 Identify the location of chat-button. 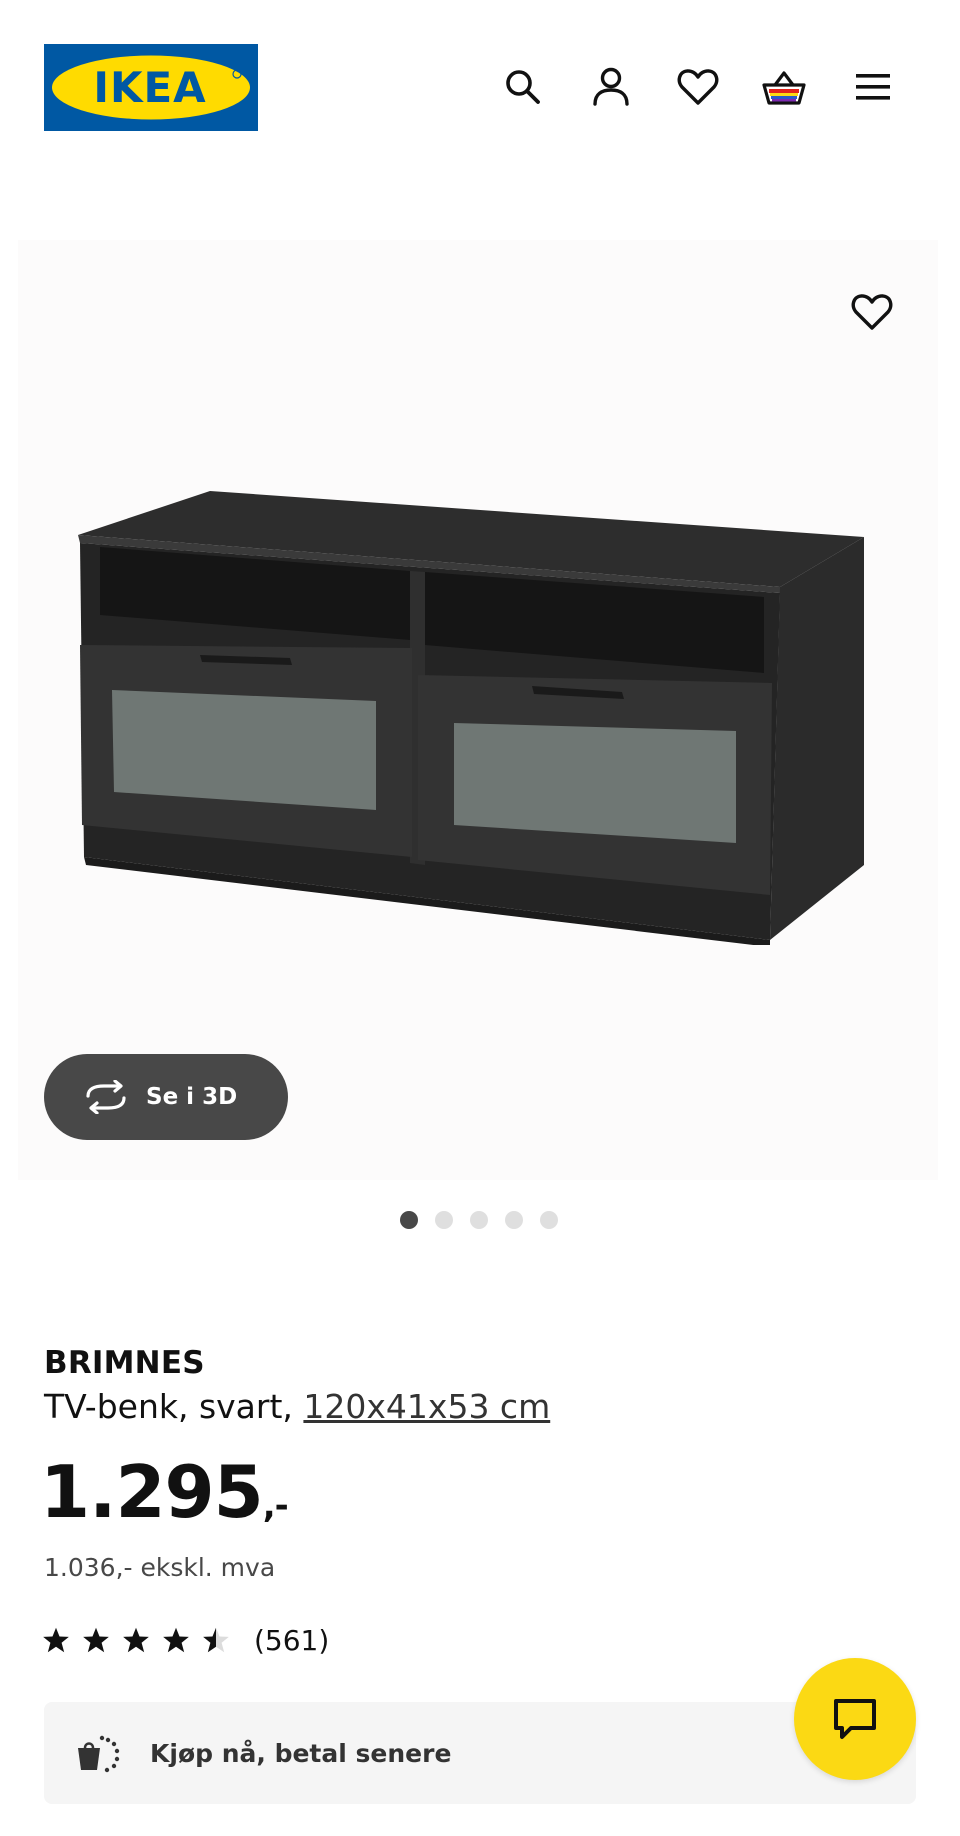
(855, 1719).